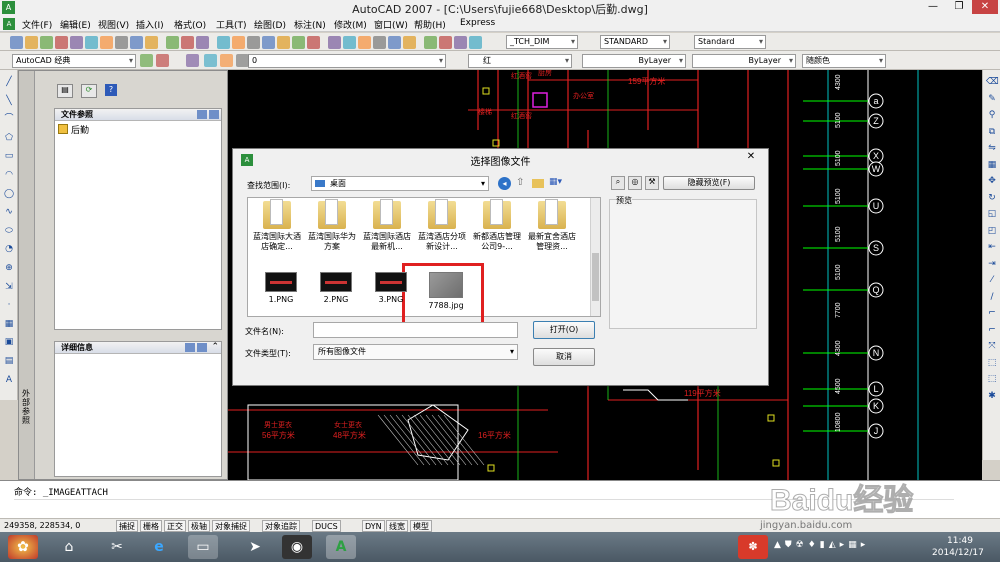 This screenshot has height=562, width=1000. I want to click on preview-view-icon, so click(202, 347).